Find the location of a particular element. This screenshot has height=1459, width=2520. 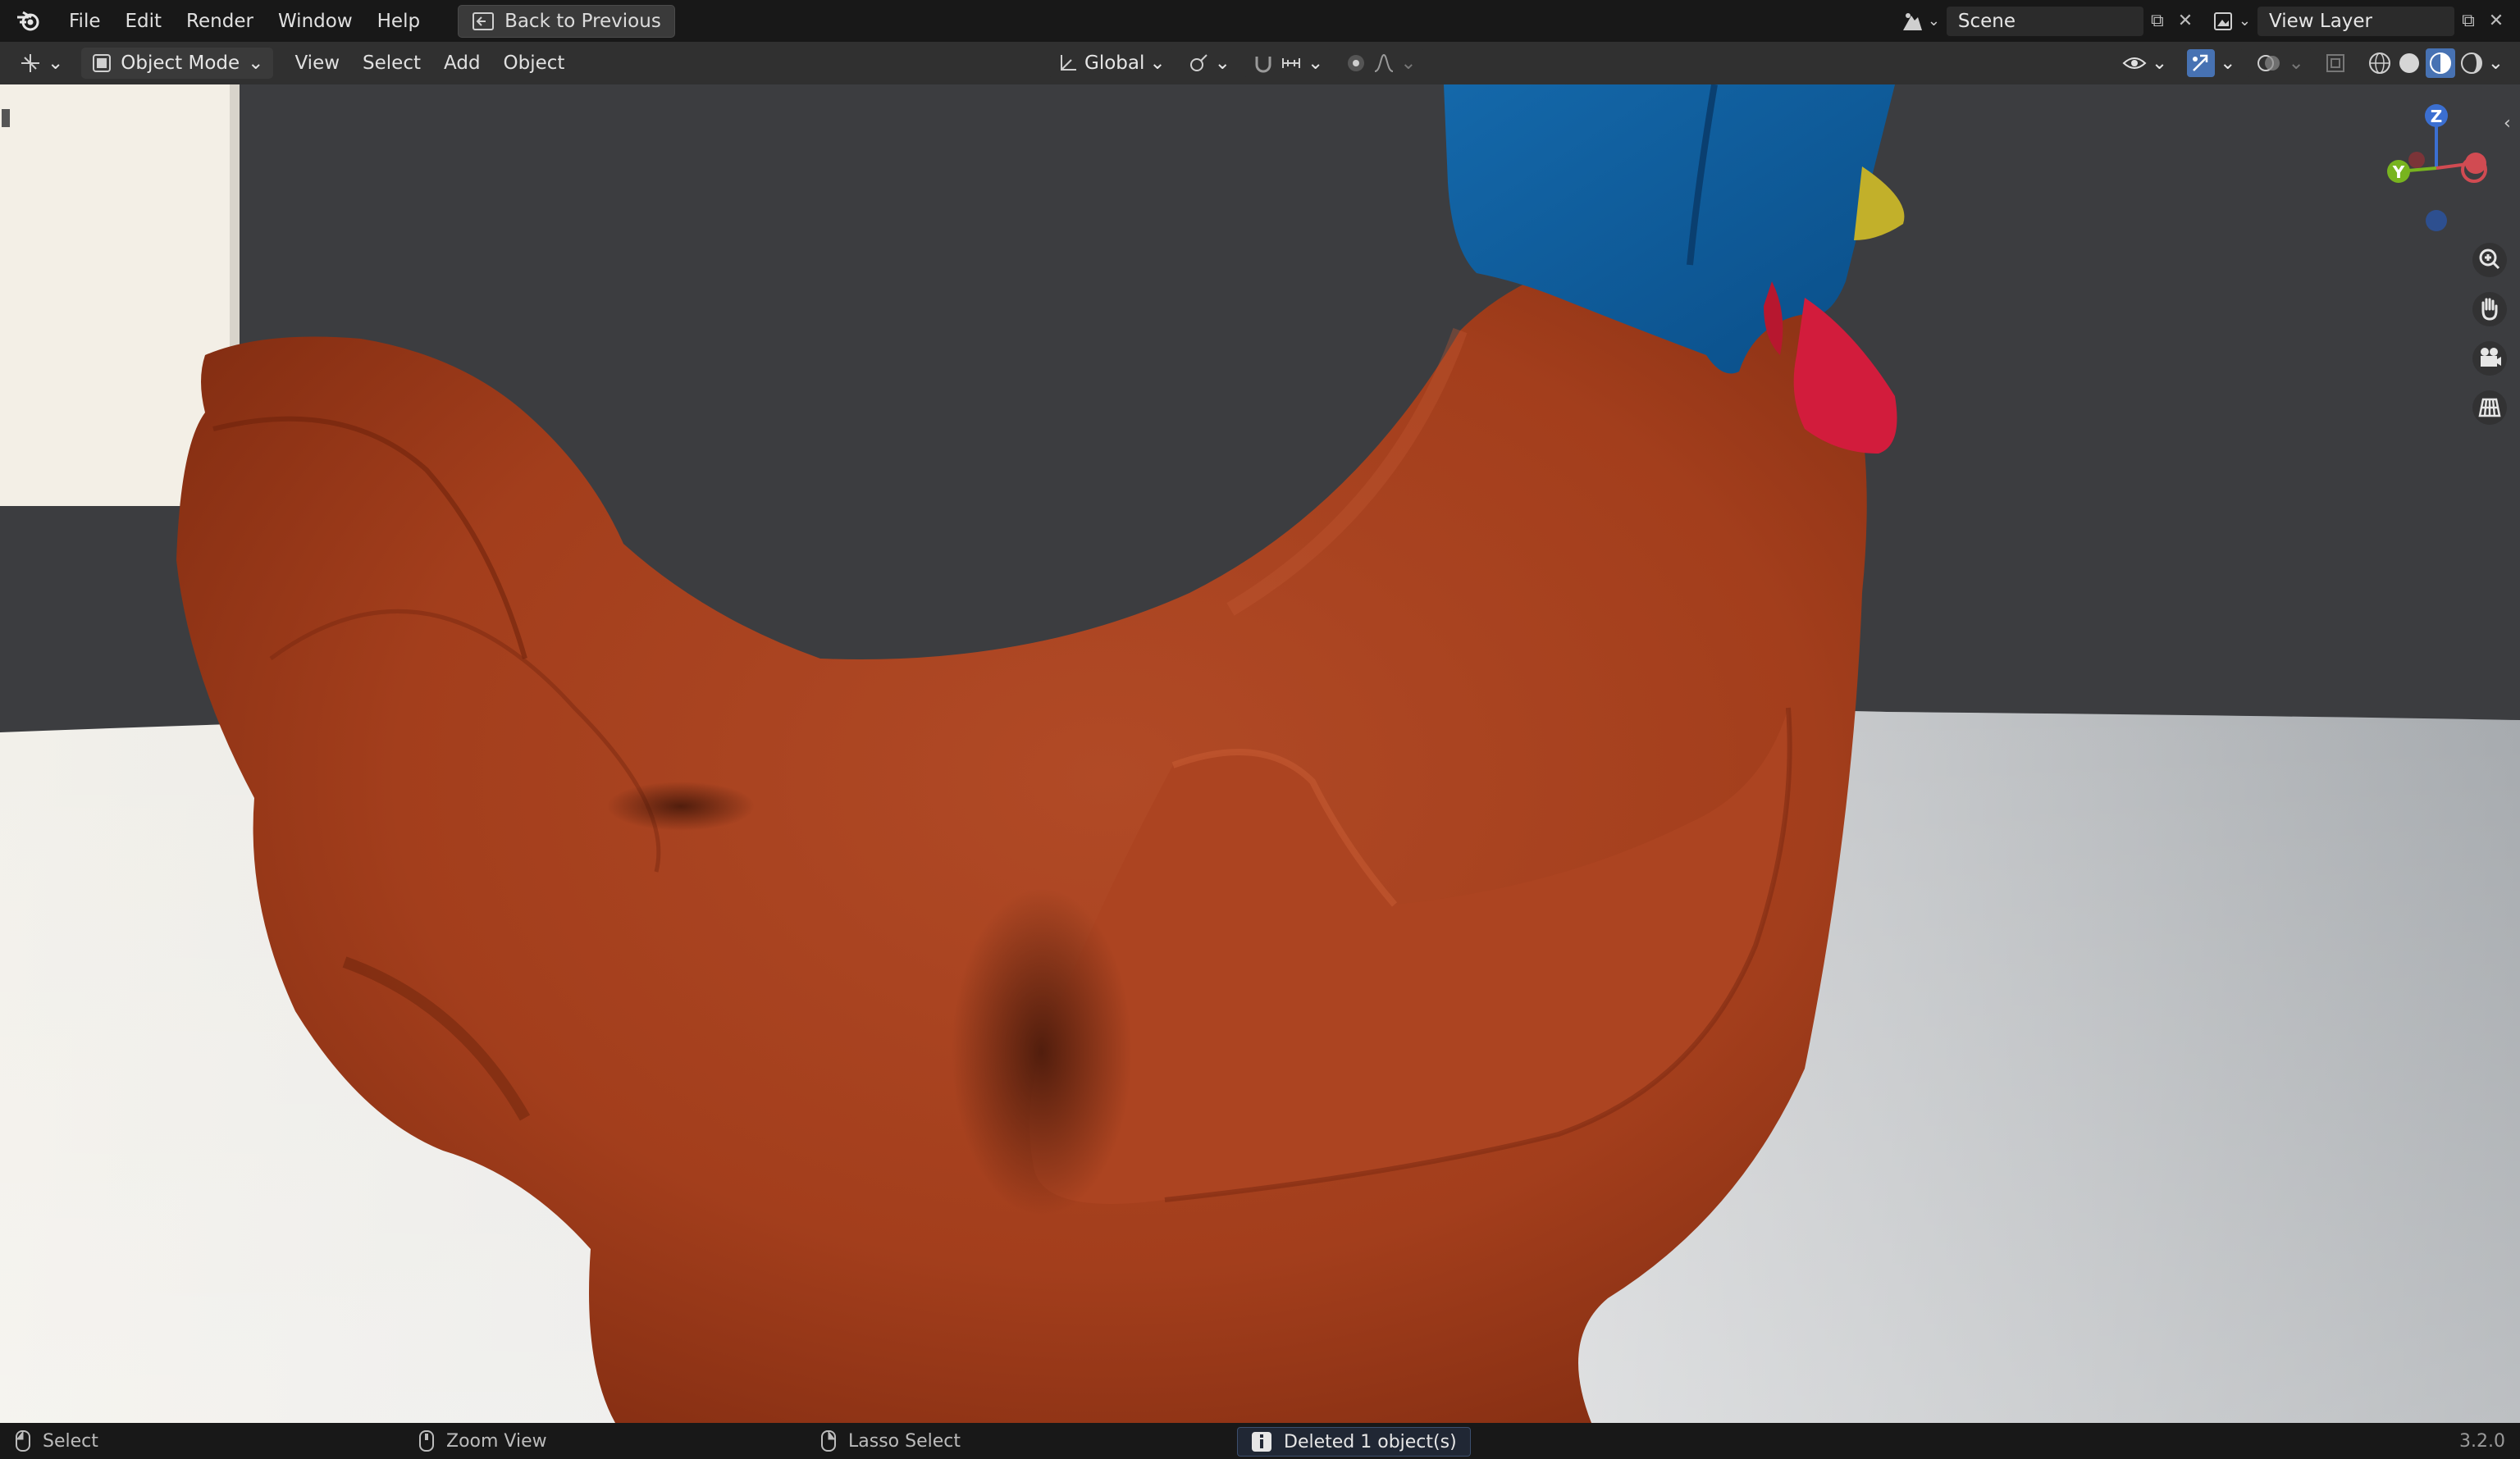

visibility-dropdown: ⌄ is located at coordinates (2145, 63).